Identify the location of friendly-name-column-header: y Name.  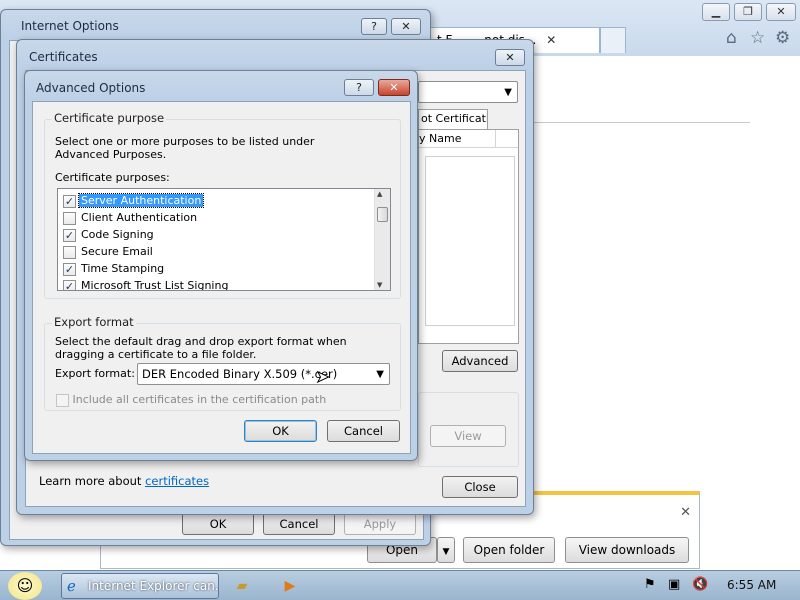
(440, 139).